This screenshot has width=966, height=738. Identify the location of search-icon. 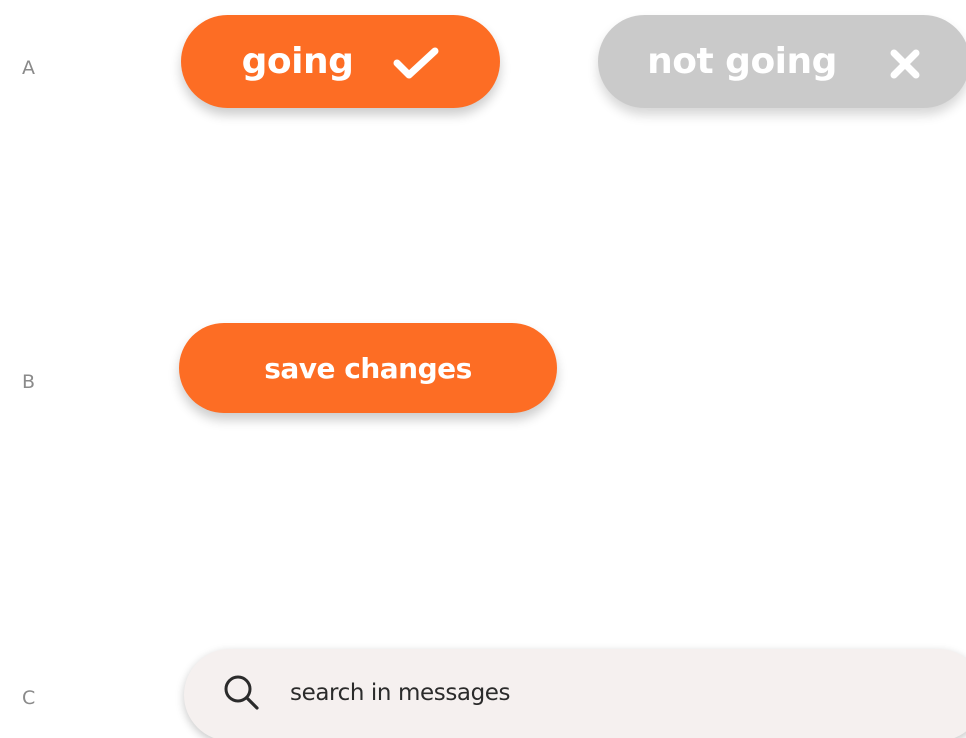
(242, 693).